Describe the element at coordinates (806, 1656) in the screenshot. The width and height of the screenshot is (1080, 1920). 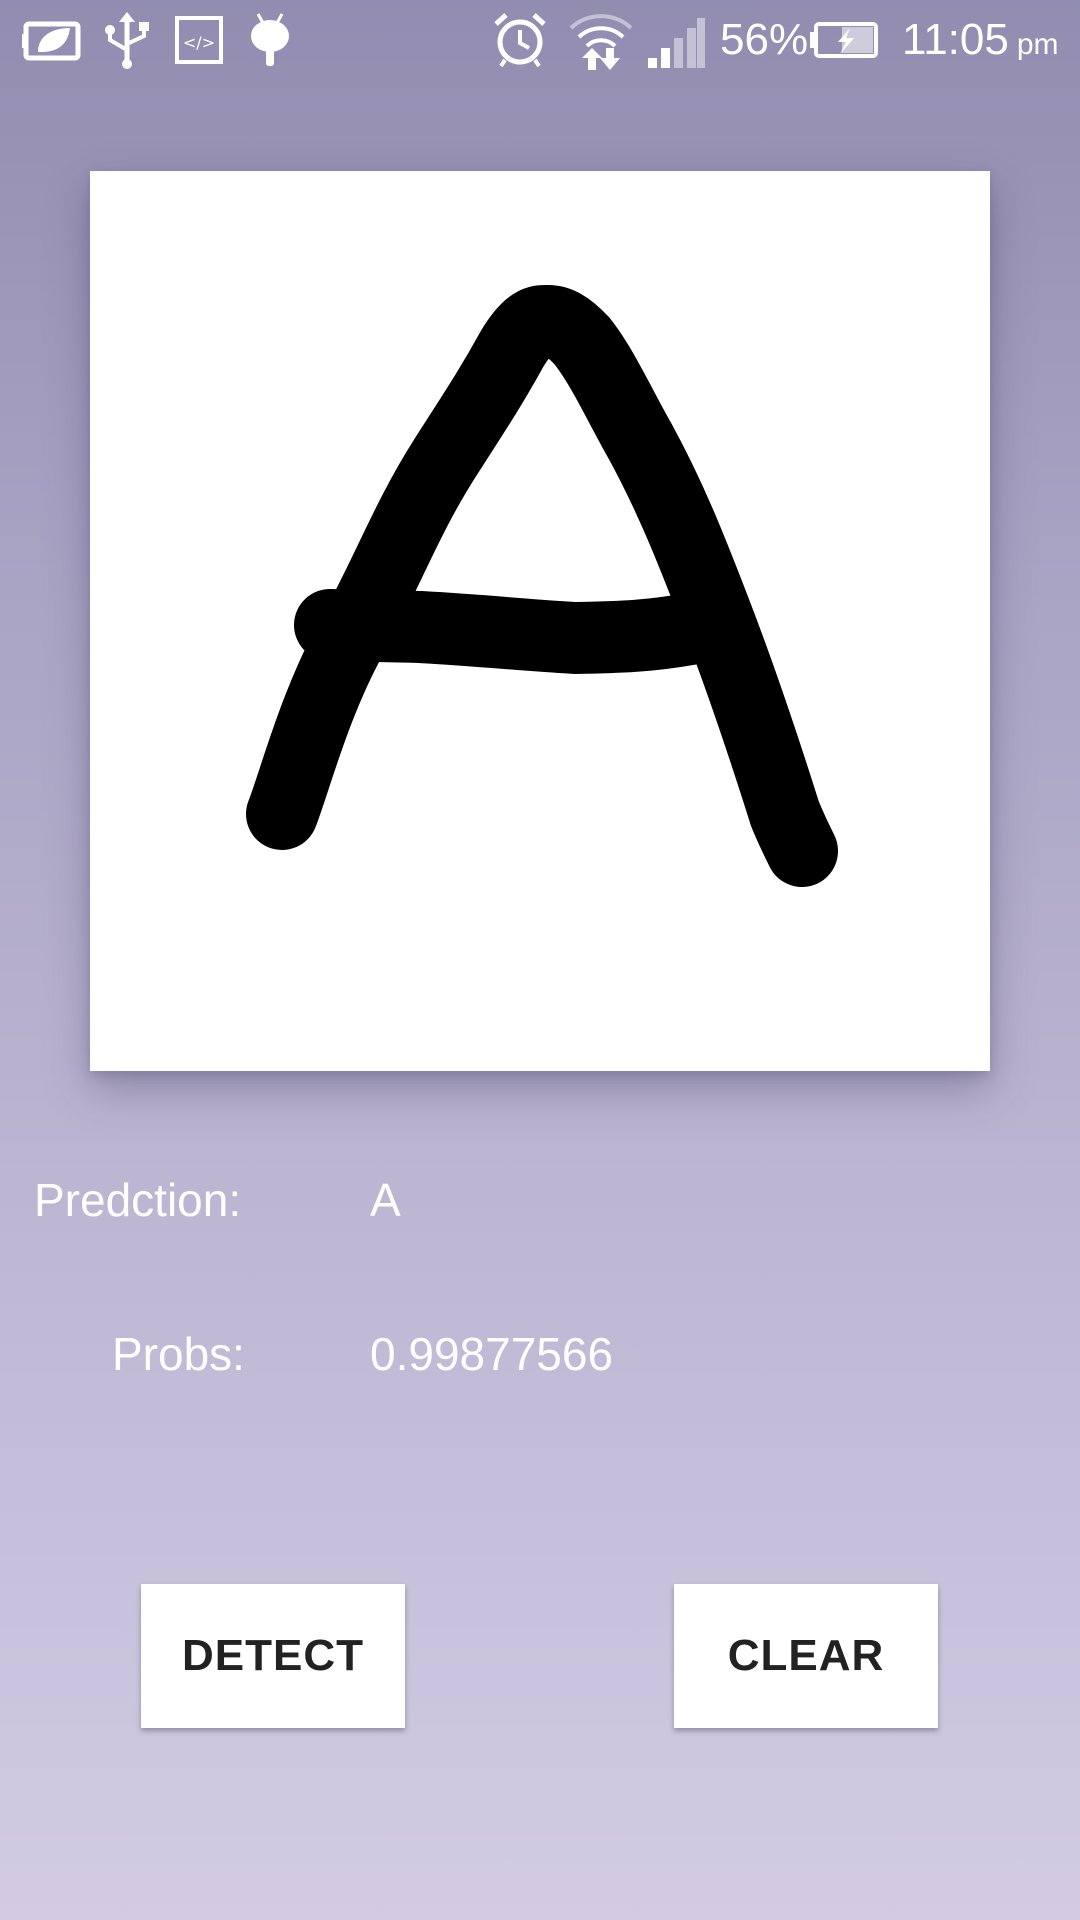
I see `clear-button: CLEAR` at that location.